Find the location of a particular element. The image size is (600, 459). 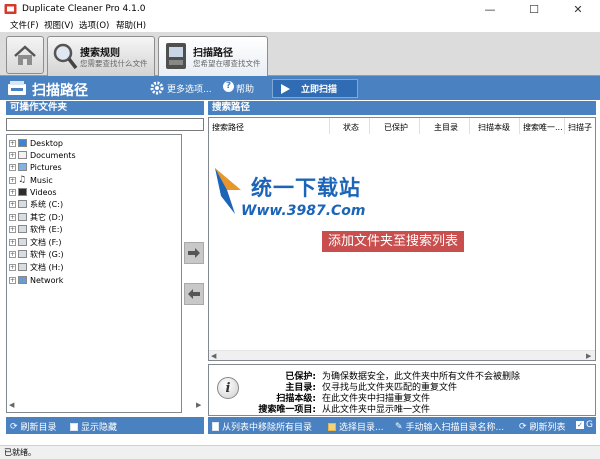

menu-file: 文件(F) is located at coordinates (24, 25).